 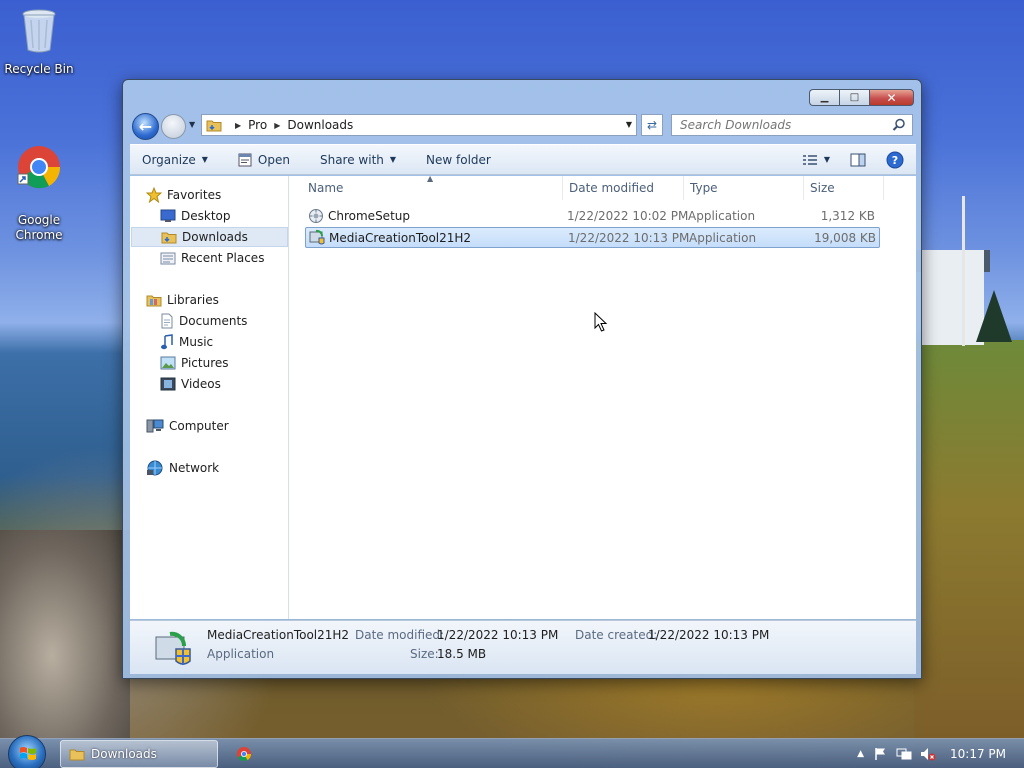 What do you see at coordinates (980, 754) in the screenshot?
I see `taskbar-clock: 10:17 PM` at bounding box center [980, 754].